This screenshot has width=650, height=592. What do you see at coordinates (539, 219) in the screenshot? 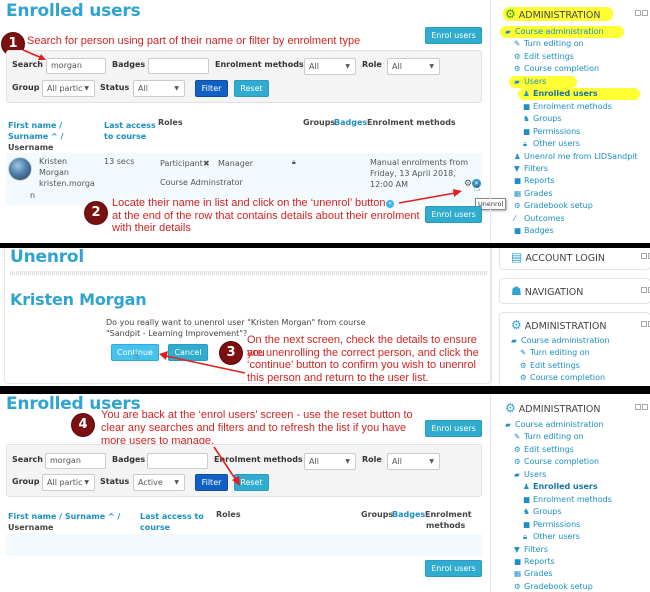
I see `sidebar-item: ⁄ Outcomes` at bounding box center [539, 219].